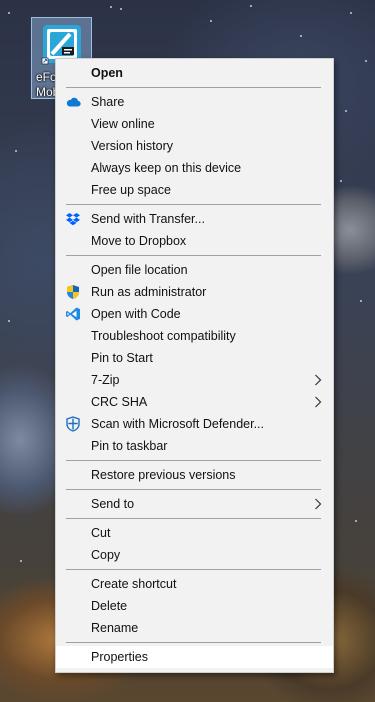  I want to click on menu-item-pin-to-start: Pin to Start, so click(194, 358).